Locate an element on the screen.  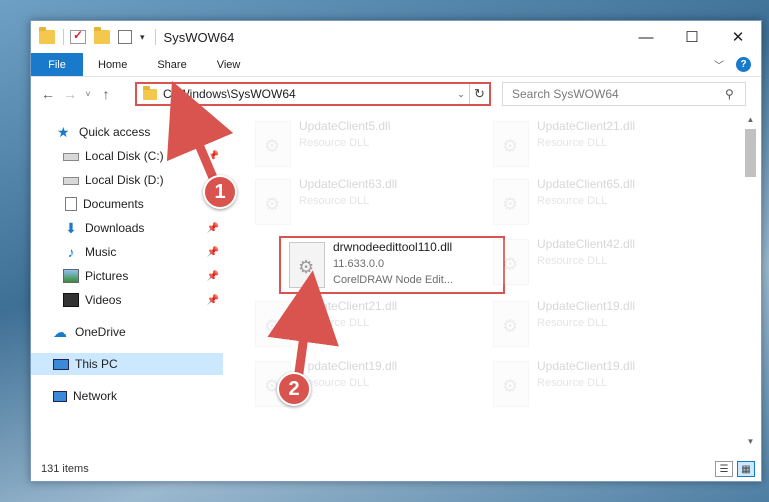
network-icon is located at coordinates (60, 396).